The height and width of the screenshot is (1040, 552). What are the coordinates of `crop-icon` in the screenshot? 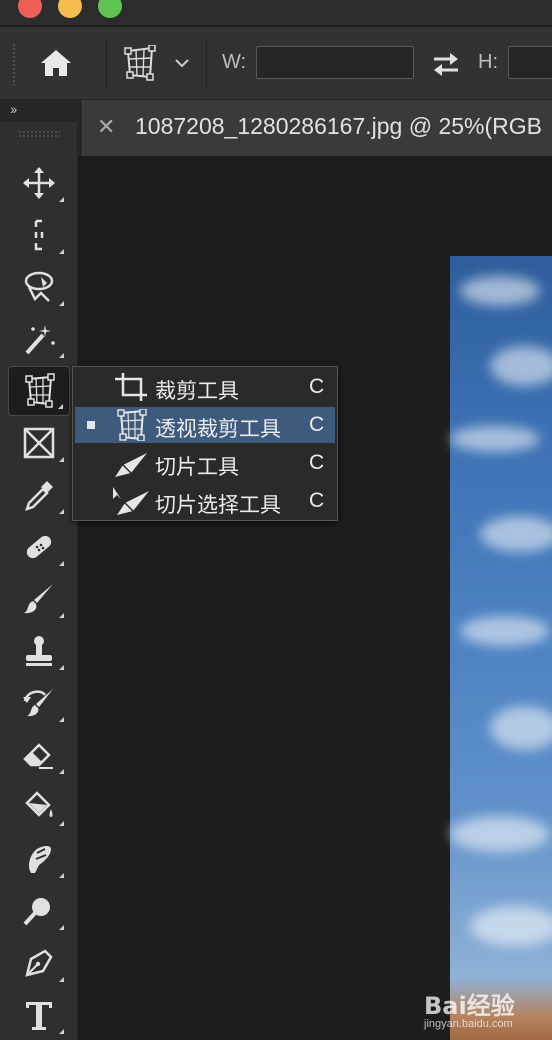 It's located at (131, 387).